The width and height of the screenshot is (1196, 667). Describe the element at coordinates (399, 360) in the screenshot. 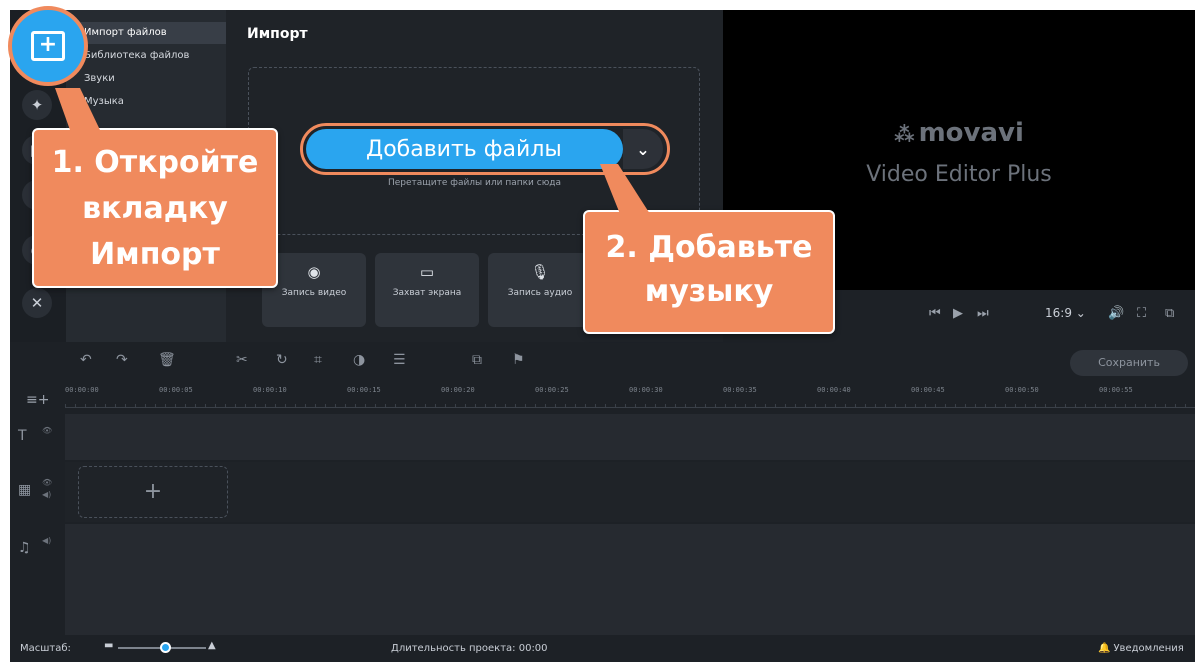

I see `adjust-icon: ☰` at that location.